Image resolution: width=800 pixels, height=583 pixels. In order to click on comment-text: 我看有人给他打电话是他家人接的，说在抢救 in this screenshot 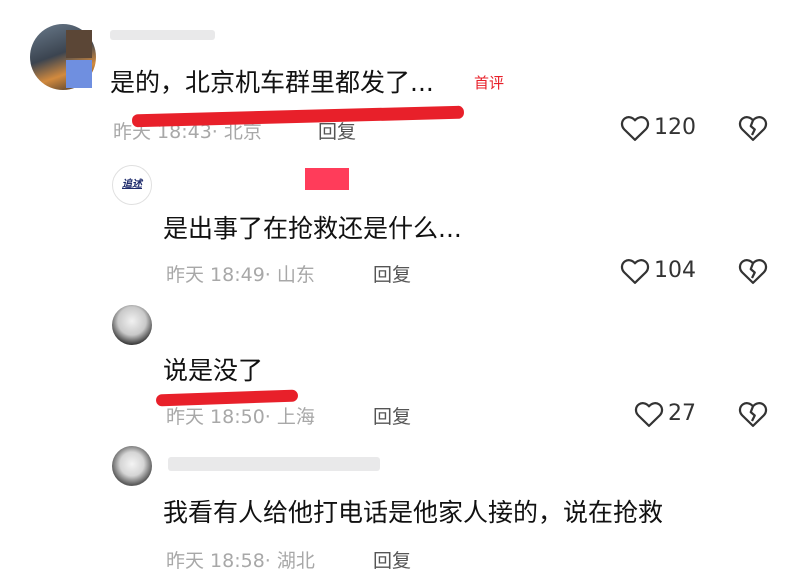, I will do `click(413, 512)`.